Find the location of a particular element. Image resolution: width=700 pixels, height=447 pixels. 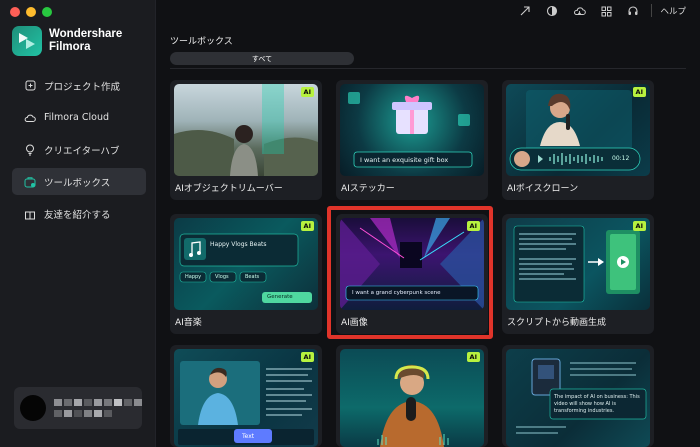

app-brand: Wondershare Filmora is located at coordinates (67, 41).